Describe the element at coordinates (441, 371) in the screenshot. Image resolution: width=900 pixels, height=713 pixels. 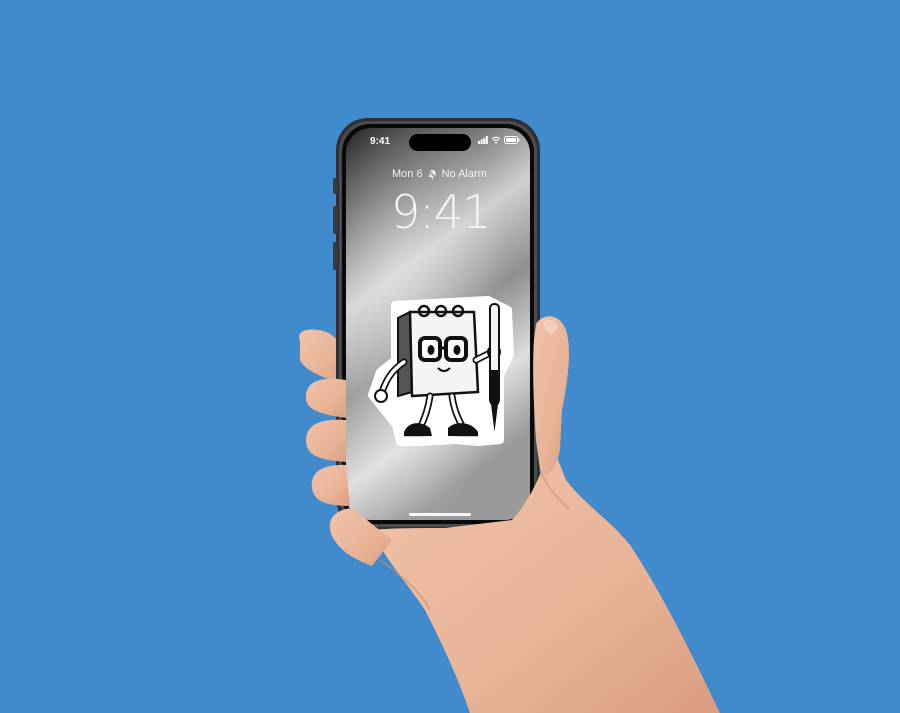
I see `notepad-mascot-sticker` at that location.